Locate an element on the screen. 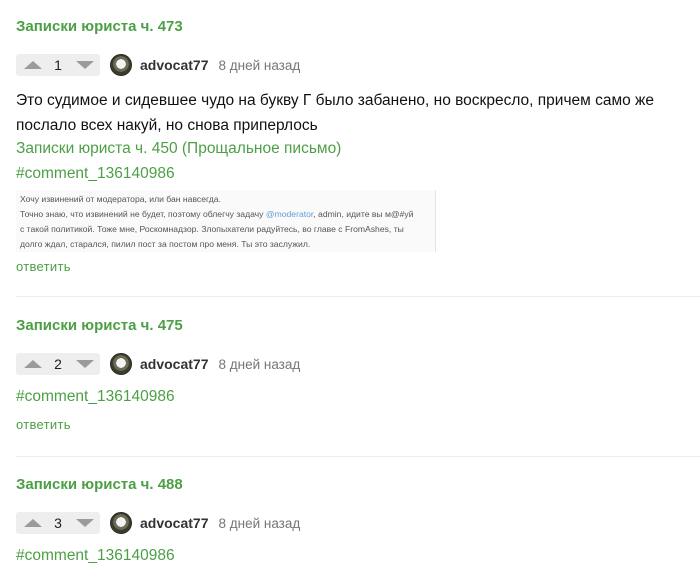 Image resolution: width=700 pixels, height=580 pixels. vote-box: 1 is located at coordinates (58, 65).